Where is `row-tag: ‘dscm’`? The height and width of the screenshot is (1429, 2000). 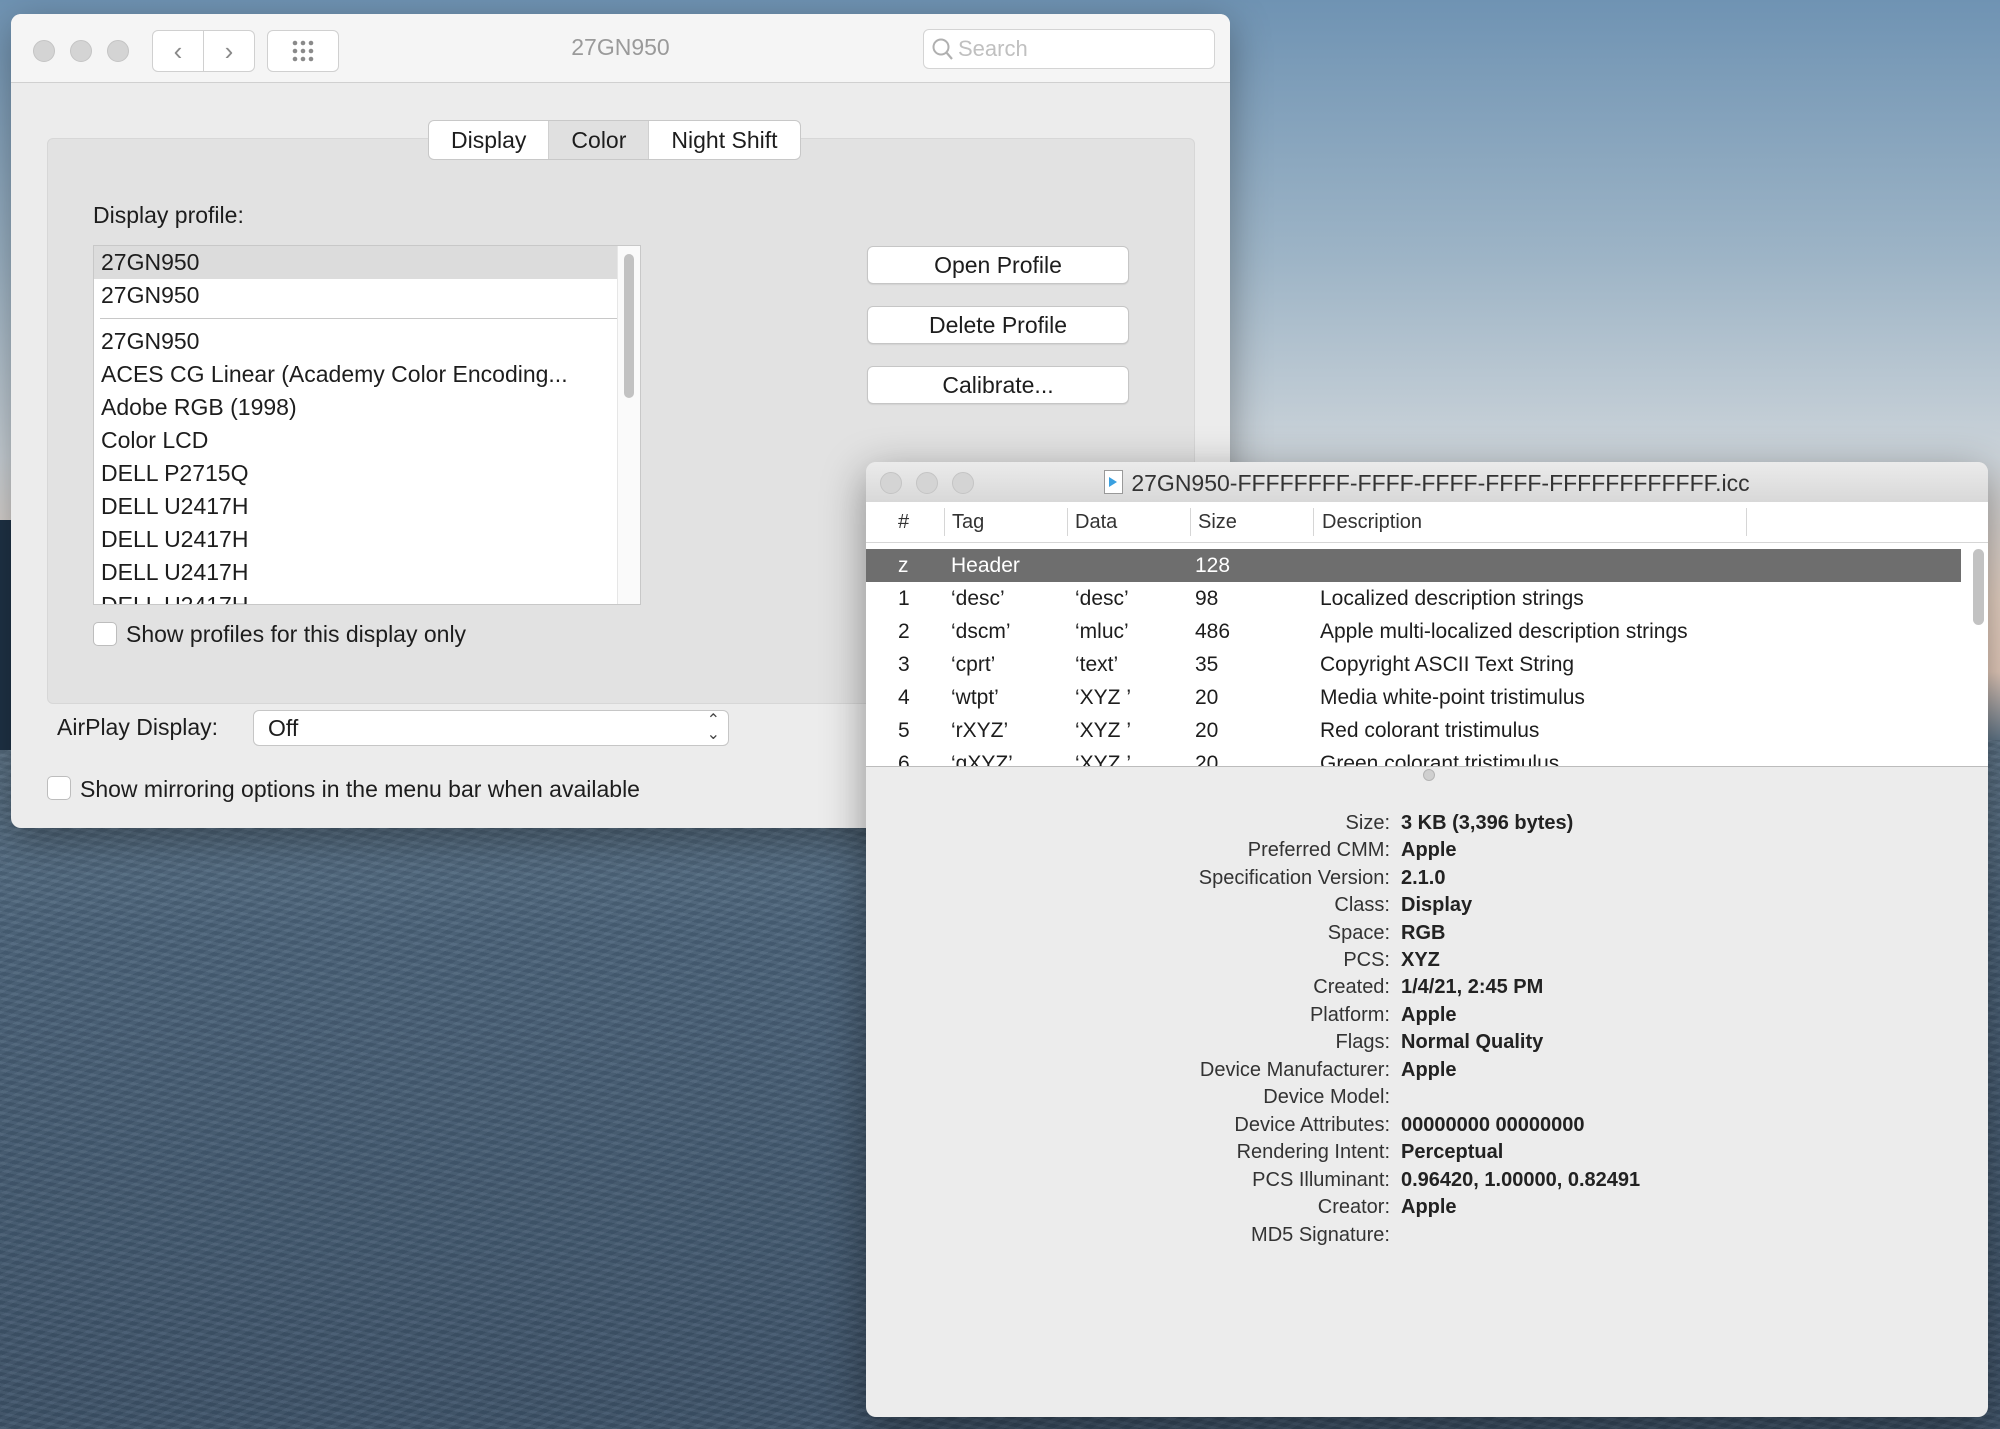
row-tag: ‘dscm’ is located at coordinates (981, 631).